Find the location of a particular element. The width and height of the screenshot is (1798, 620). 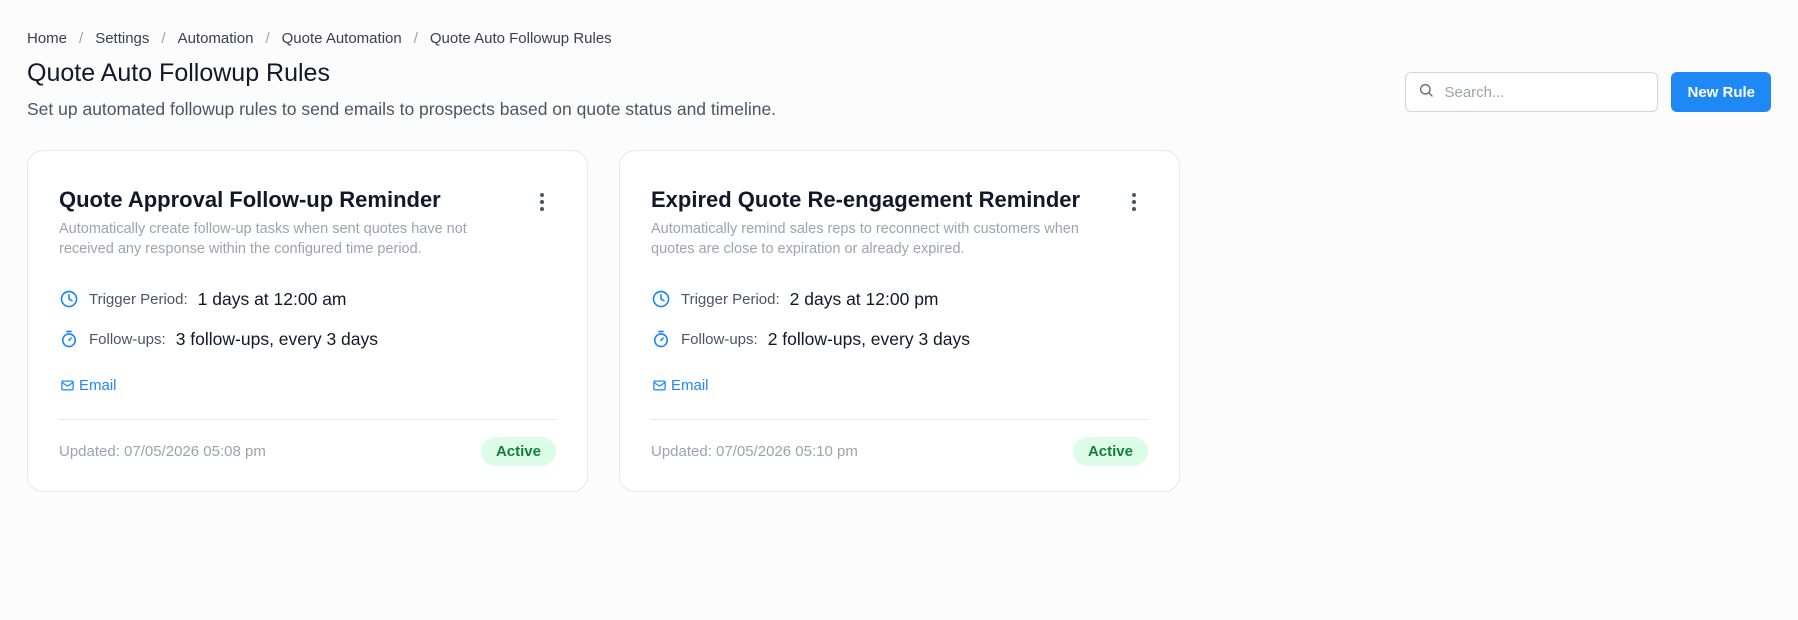

trigger-period-value: 1 days at 12:00 am is located at coordinates (272, 298).